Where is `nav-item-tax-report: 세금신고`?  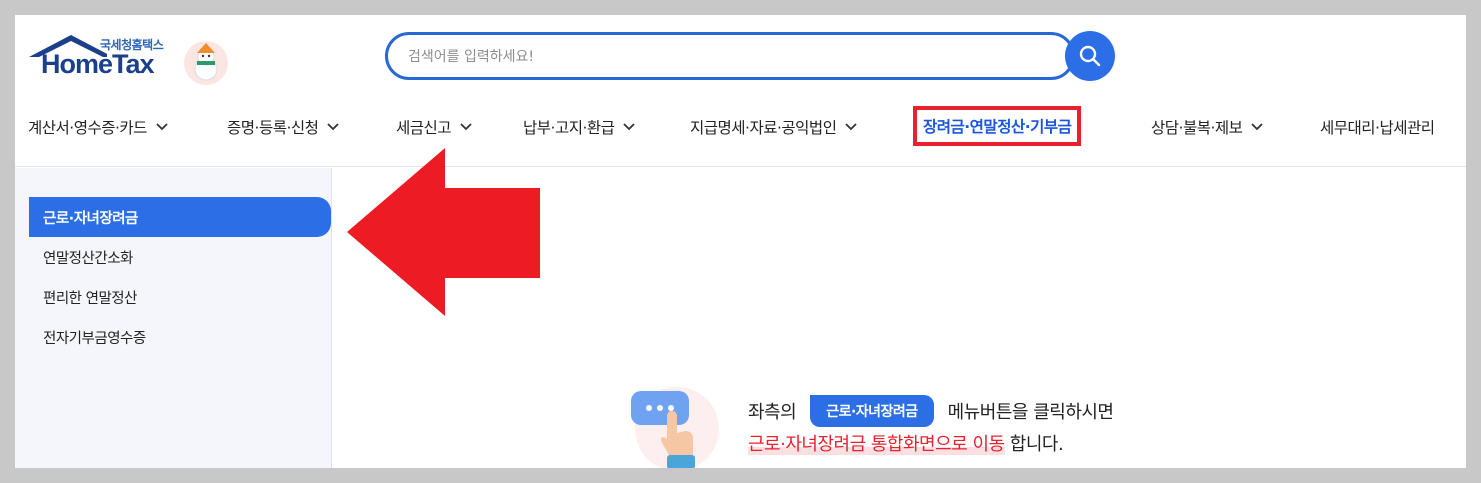 nav-item-tax-report: 세금신고 is located at coordinates (434, 127).